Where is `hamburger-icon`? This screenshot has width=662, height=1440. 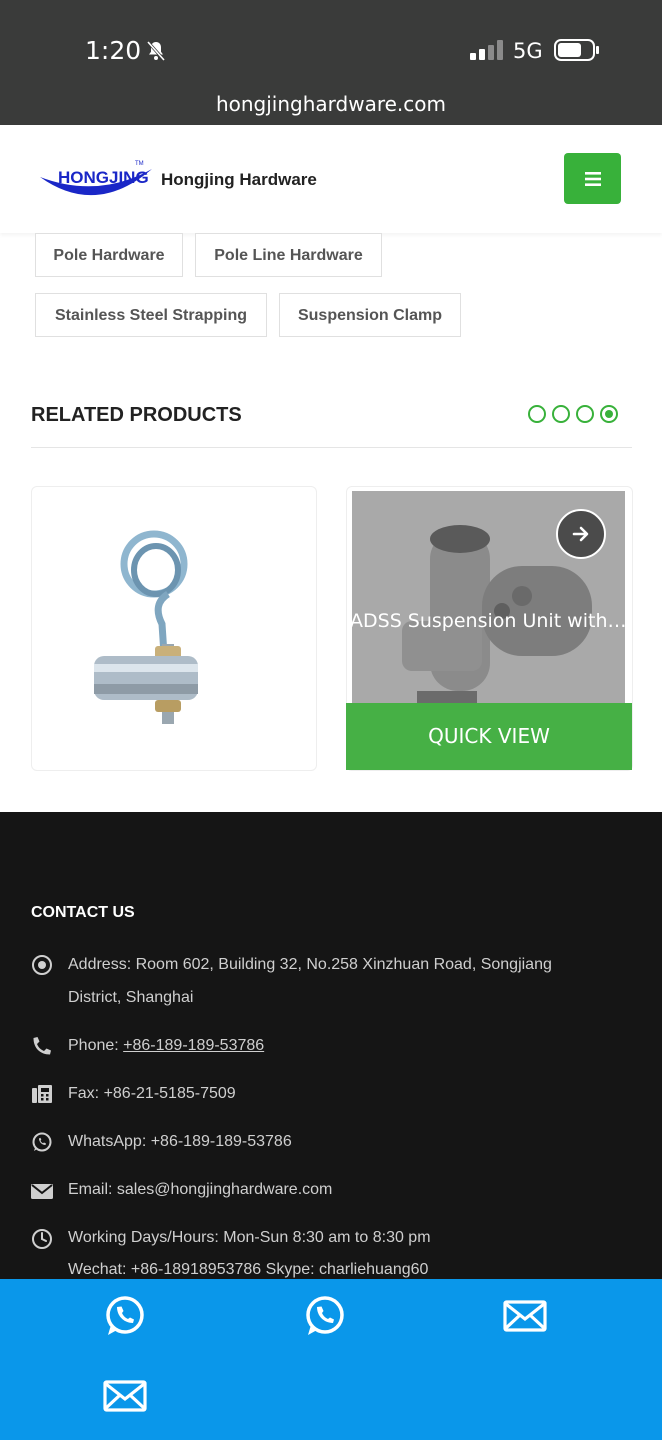
hamburger-icon is located at coordinates (592, 178).